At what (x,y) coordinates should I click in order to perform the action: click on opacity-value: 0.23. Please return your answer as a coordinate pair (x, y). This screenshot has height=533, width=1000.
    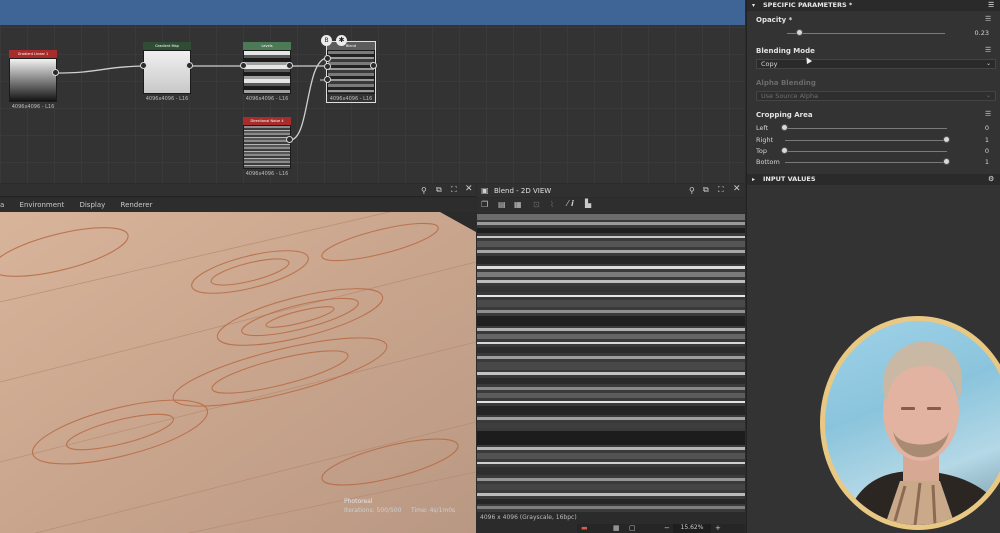
    Looking at the image, I should click on (977, 33).